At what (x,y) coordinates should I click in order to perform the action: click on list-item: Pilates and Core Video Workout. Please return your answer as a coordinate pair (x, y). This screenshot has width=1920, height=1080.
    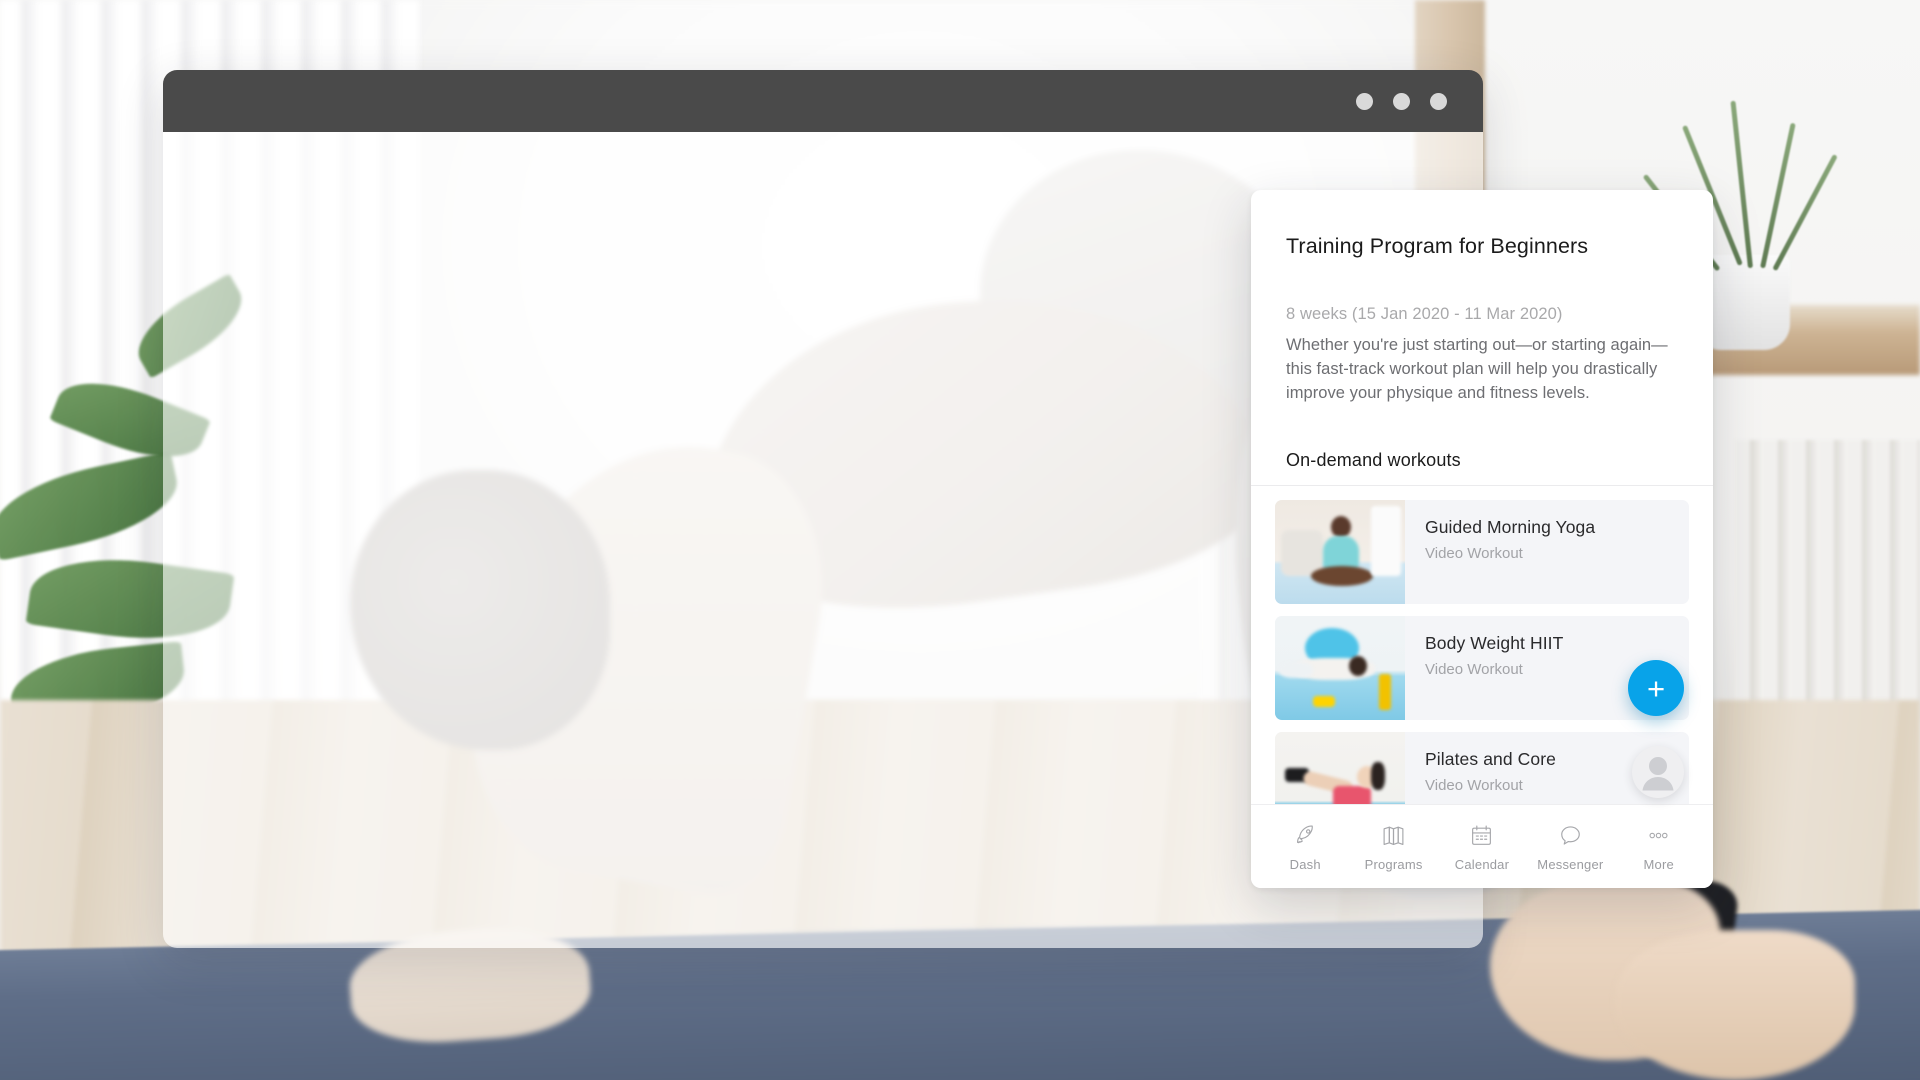
    Looking at the image, I should click on (1482, 767).